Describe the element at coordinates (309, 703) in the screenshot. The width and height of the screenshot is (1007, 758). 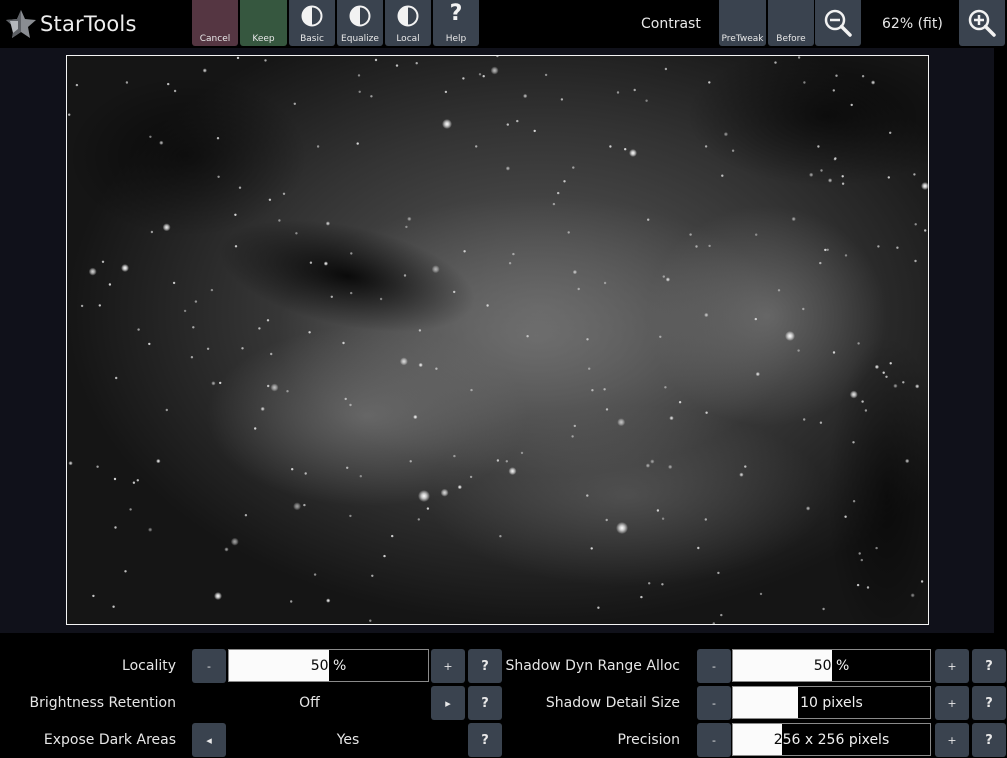
I see `brightness-retention-value: Off` at that location.